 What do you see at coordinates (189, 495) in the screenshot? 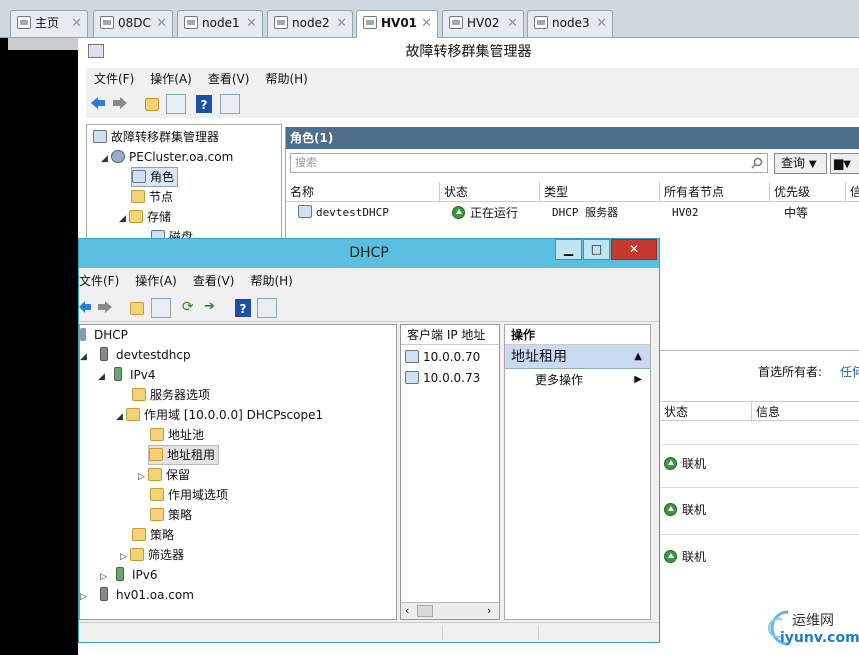
I see `tree-item-scope-options: 作用域选项` at bounding box center [189, 495].